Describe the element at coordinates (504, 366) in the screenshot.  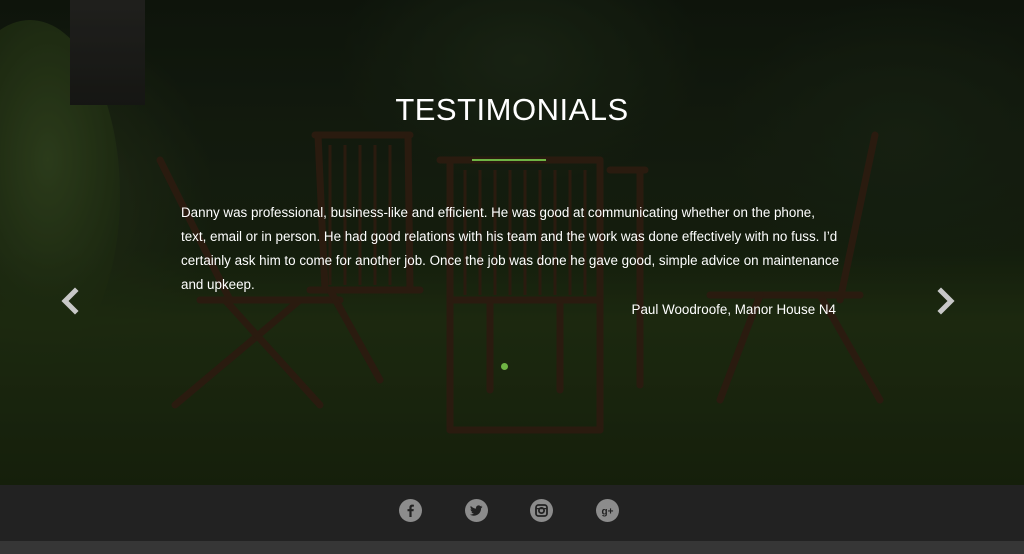
I see `carousel-indicator-active` at that location.